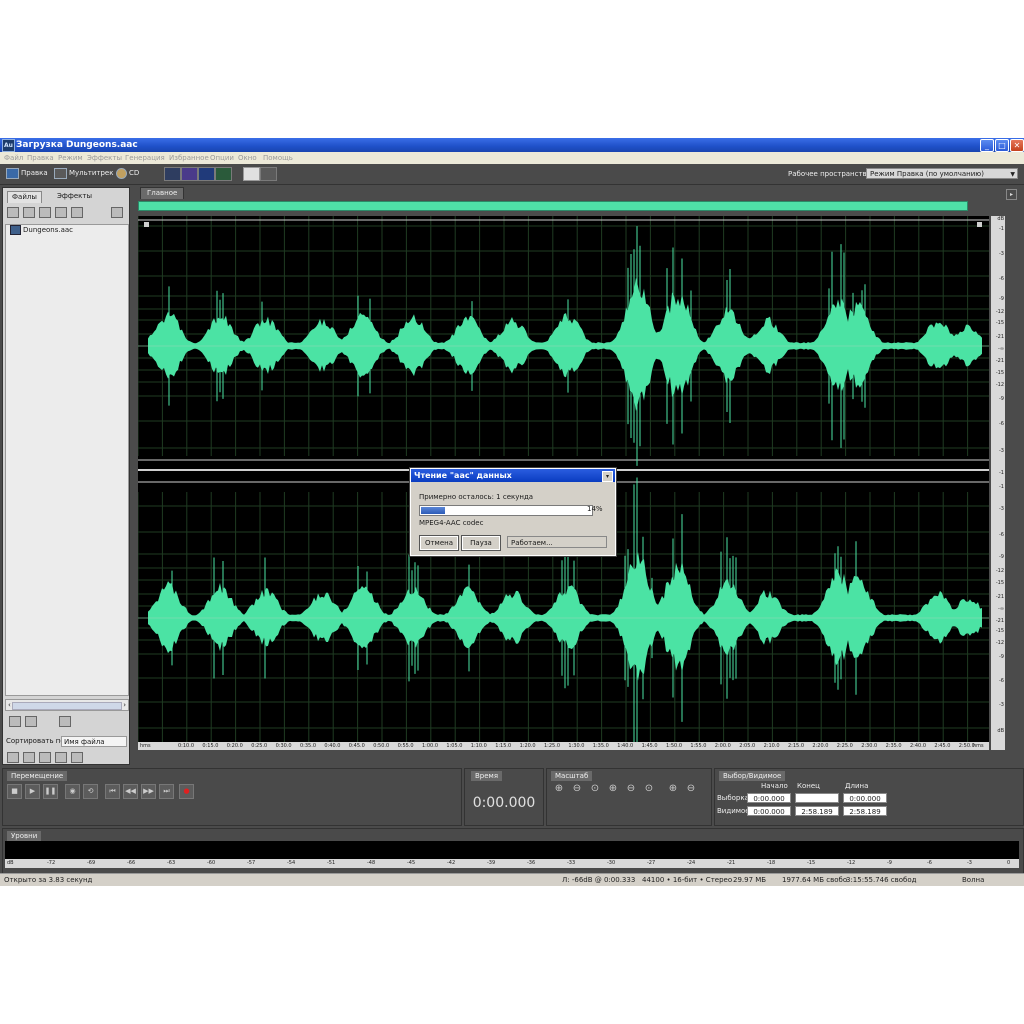  I want to click on go-to-end-button: ⏭, so click(166, 791).